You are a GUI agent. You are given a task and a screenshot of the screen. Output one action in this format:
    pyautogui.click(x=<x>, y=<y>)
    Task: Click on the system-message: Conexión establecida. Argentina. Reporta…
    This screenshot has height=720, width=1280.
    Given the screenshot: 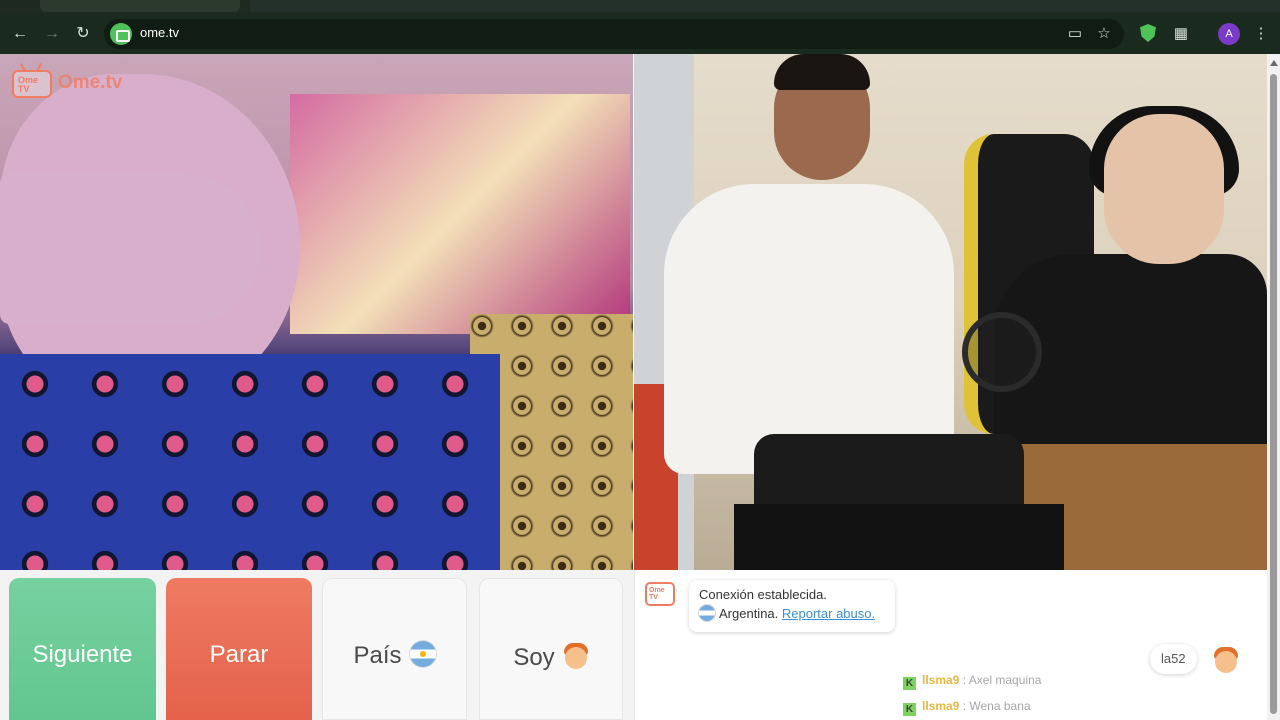 What is the action you would take?
    pyautogui.click(x=792, y=606)
    